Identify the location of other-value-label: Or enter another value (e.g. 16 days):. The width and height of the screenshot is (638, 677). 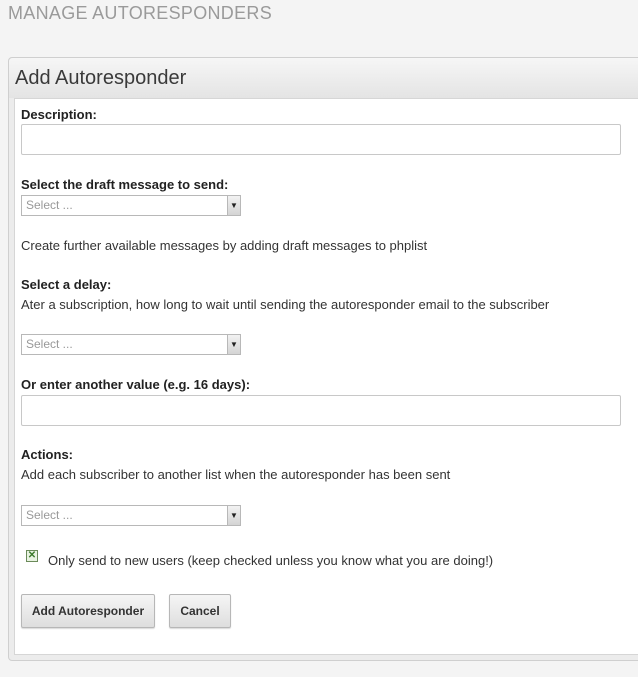
(136, 384).